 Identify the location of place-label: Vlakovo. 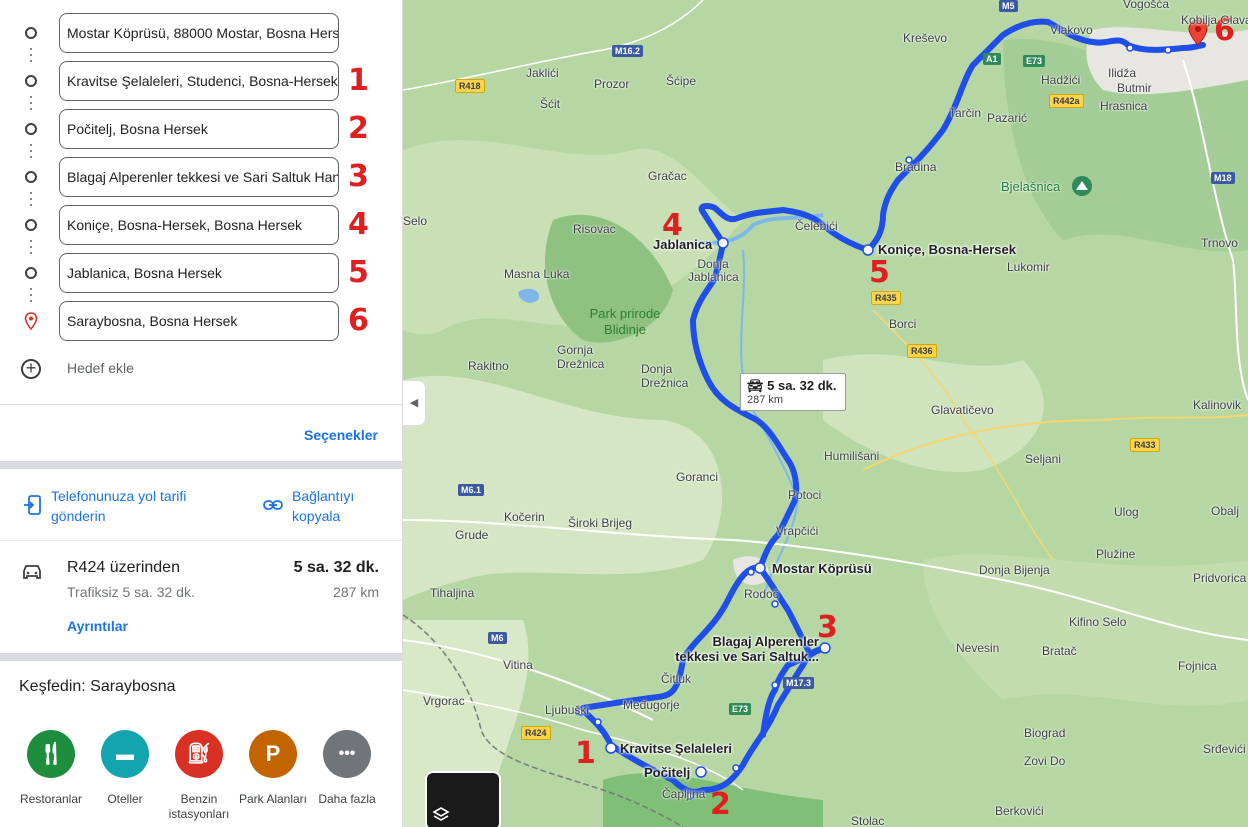
(1071, 30).